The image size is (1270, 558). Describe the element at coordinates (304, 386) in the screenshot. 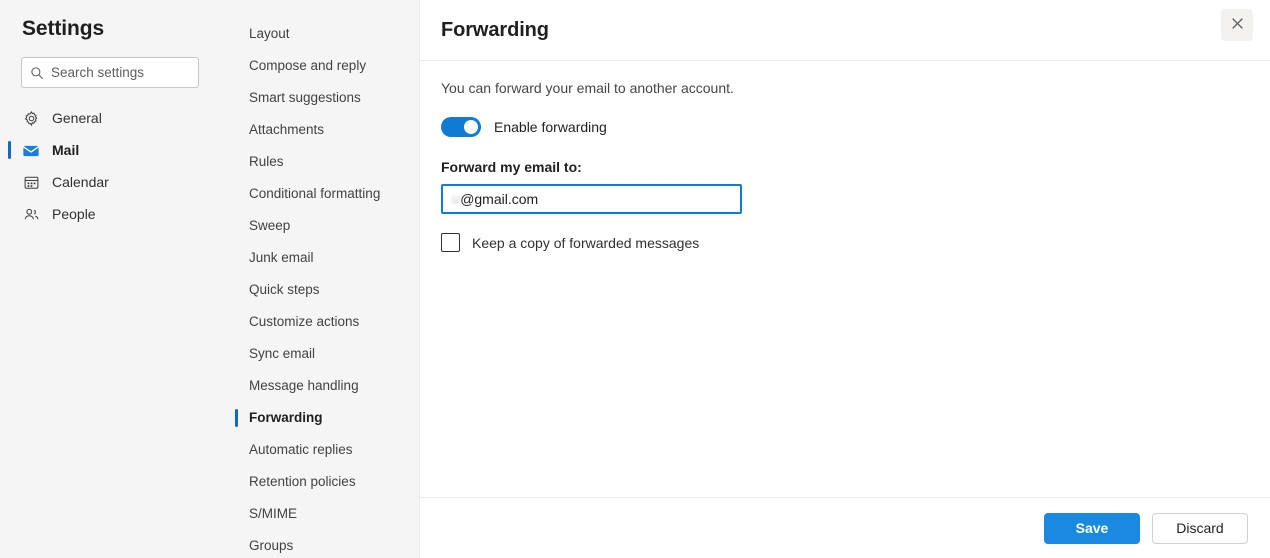

I see `subnav-item-label: Message handling` at that location.